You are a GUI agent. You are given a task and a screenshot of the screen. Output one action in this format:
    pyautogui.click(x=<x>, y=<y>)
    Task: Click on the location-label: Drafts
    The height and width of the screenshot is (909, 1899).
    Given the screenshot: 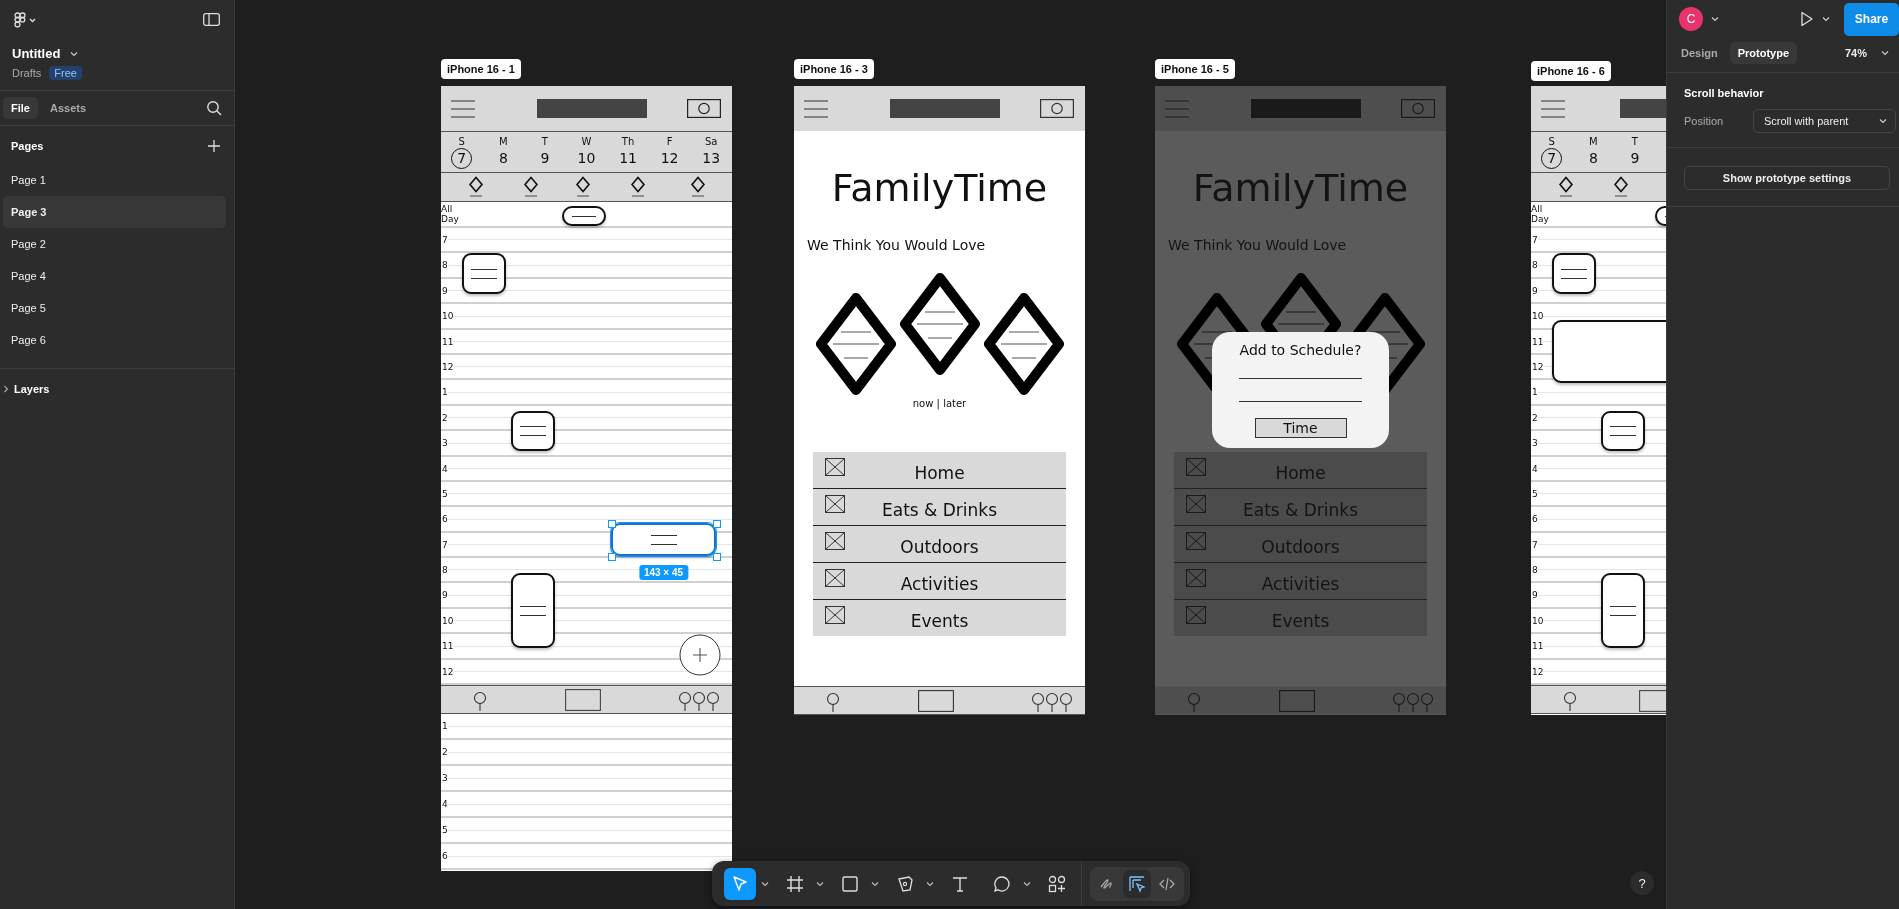 What is the action you would take?
    pyautogui.click(x=27, y=73)
    